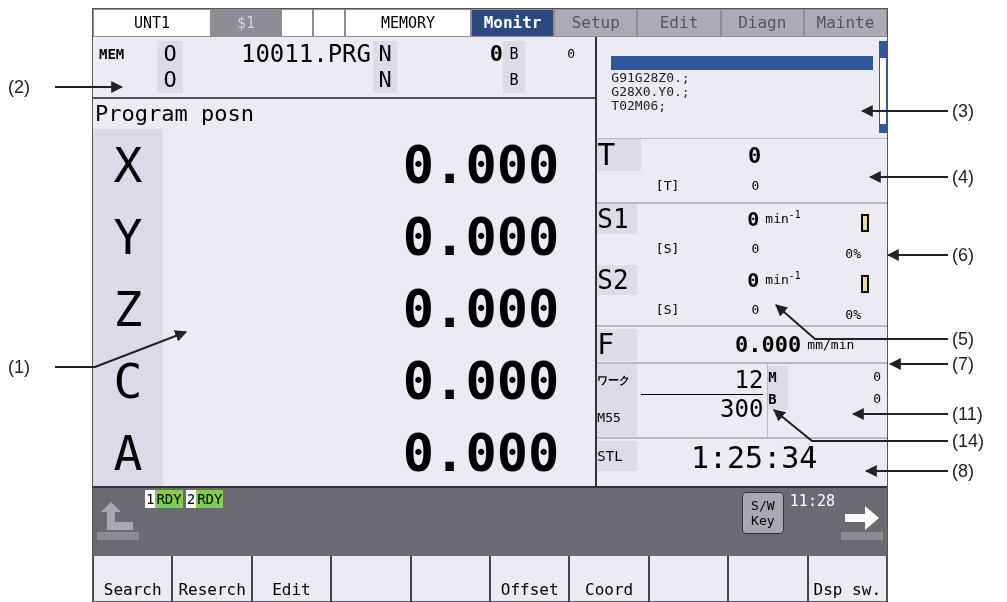  I want to click on softkey: Dsp sw., so click(847, 578).